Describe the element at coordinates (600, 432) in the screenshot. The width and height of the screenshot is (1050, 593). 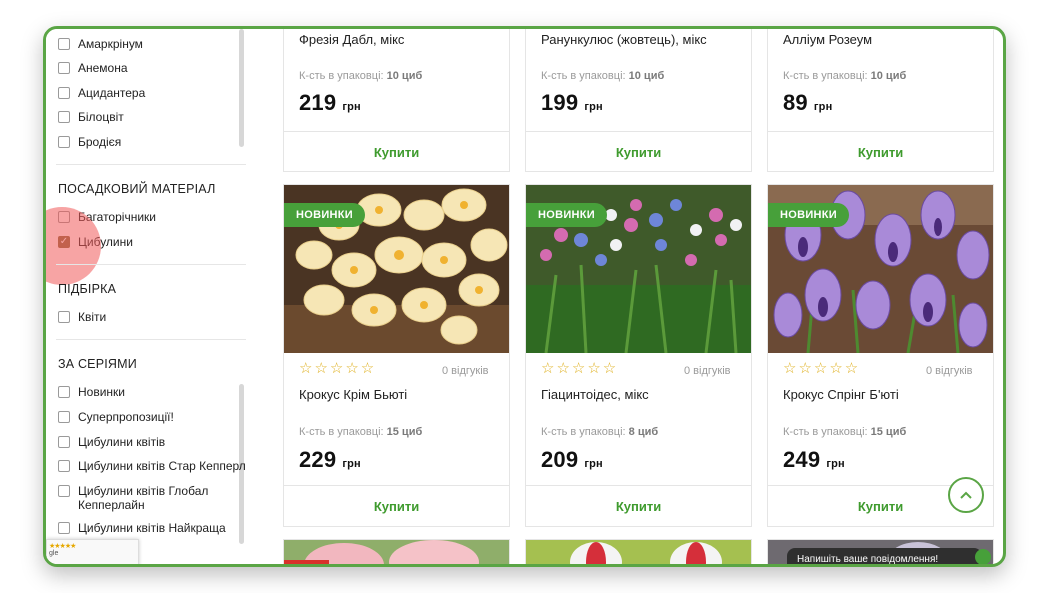
I see `product-qty: К-сть в упаковці: 8 циб` at that location.